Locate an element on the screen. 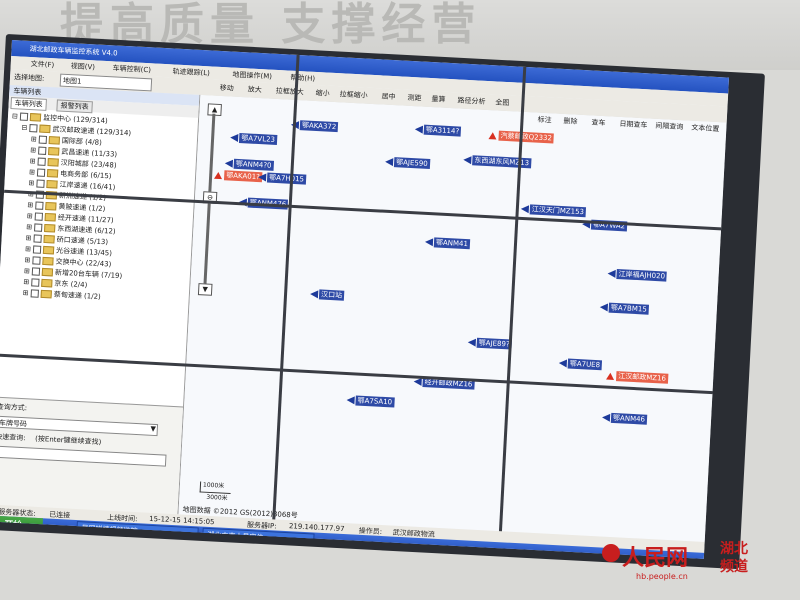 This screenshot has height=600, width=800. vehicle-marker: 汉口站 is located at coordinates (327, 295).